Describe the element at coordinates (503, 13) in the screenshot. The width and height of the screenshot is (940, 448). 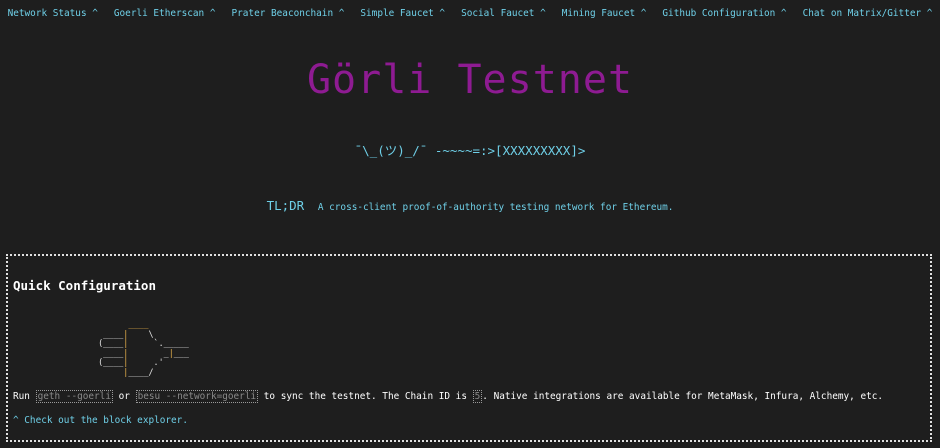
I see `nav-link-social-faucet: Social Faucet ^` at that location.